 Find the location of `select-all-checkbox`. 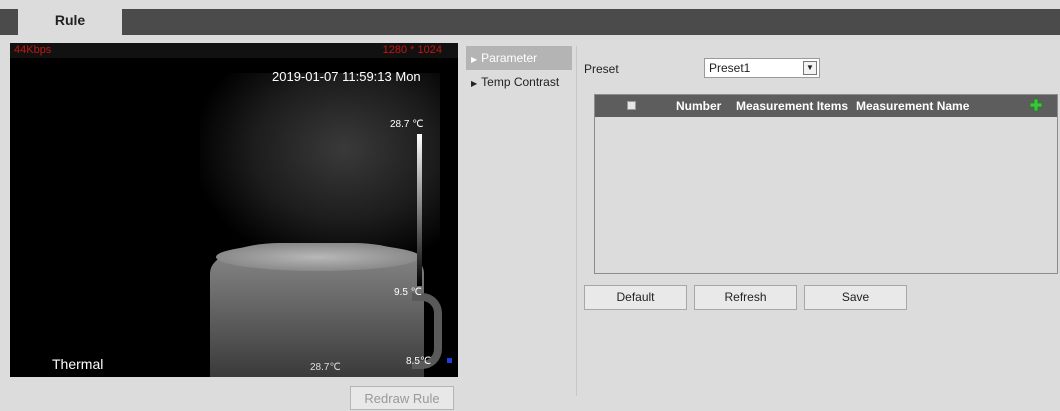

select-all-checkbox is located at coordinates (631, 105).